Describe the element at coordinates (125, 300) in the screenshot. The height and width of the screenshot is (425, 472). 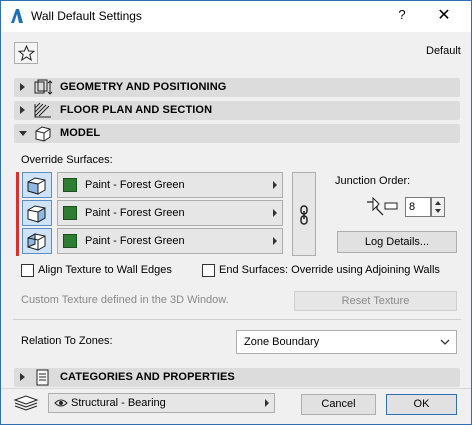
I see `custom-texture-hint: Custom Texture defined in the 3D Window.` at that location.